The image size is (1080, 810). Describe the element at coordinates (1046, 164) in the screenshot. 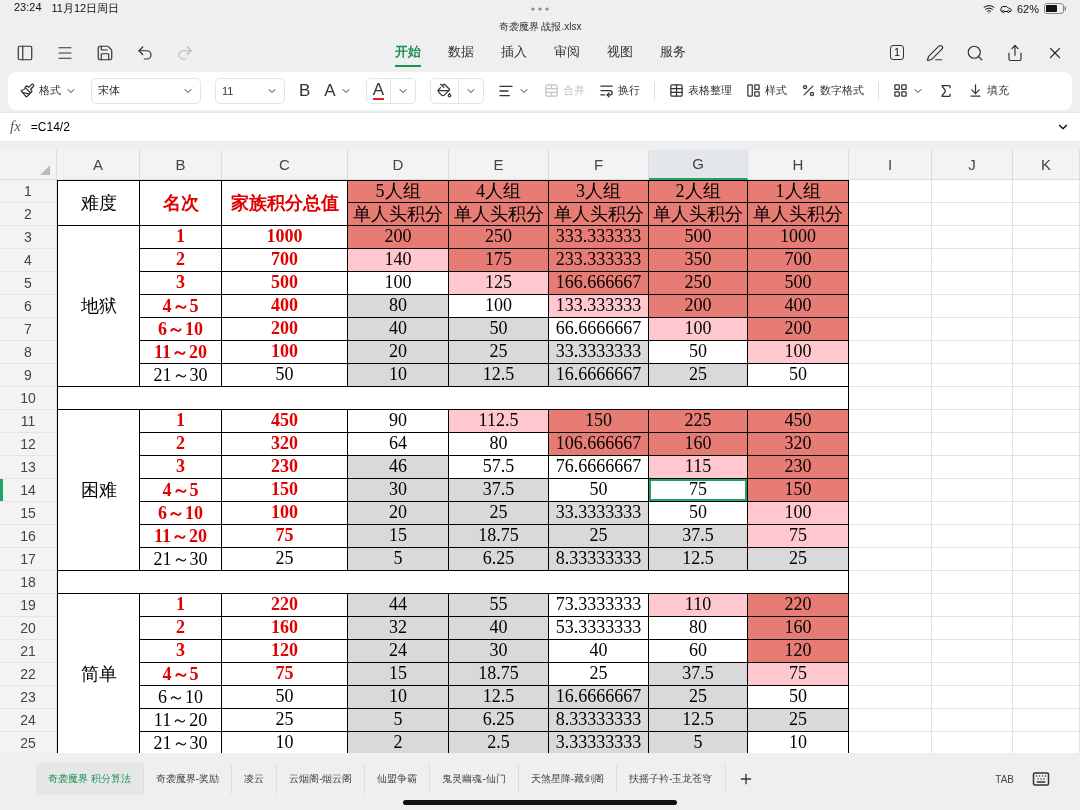

I see `column-header: K` at that location.